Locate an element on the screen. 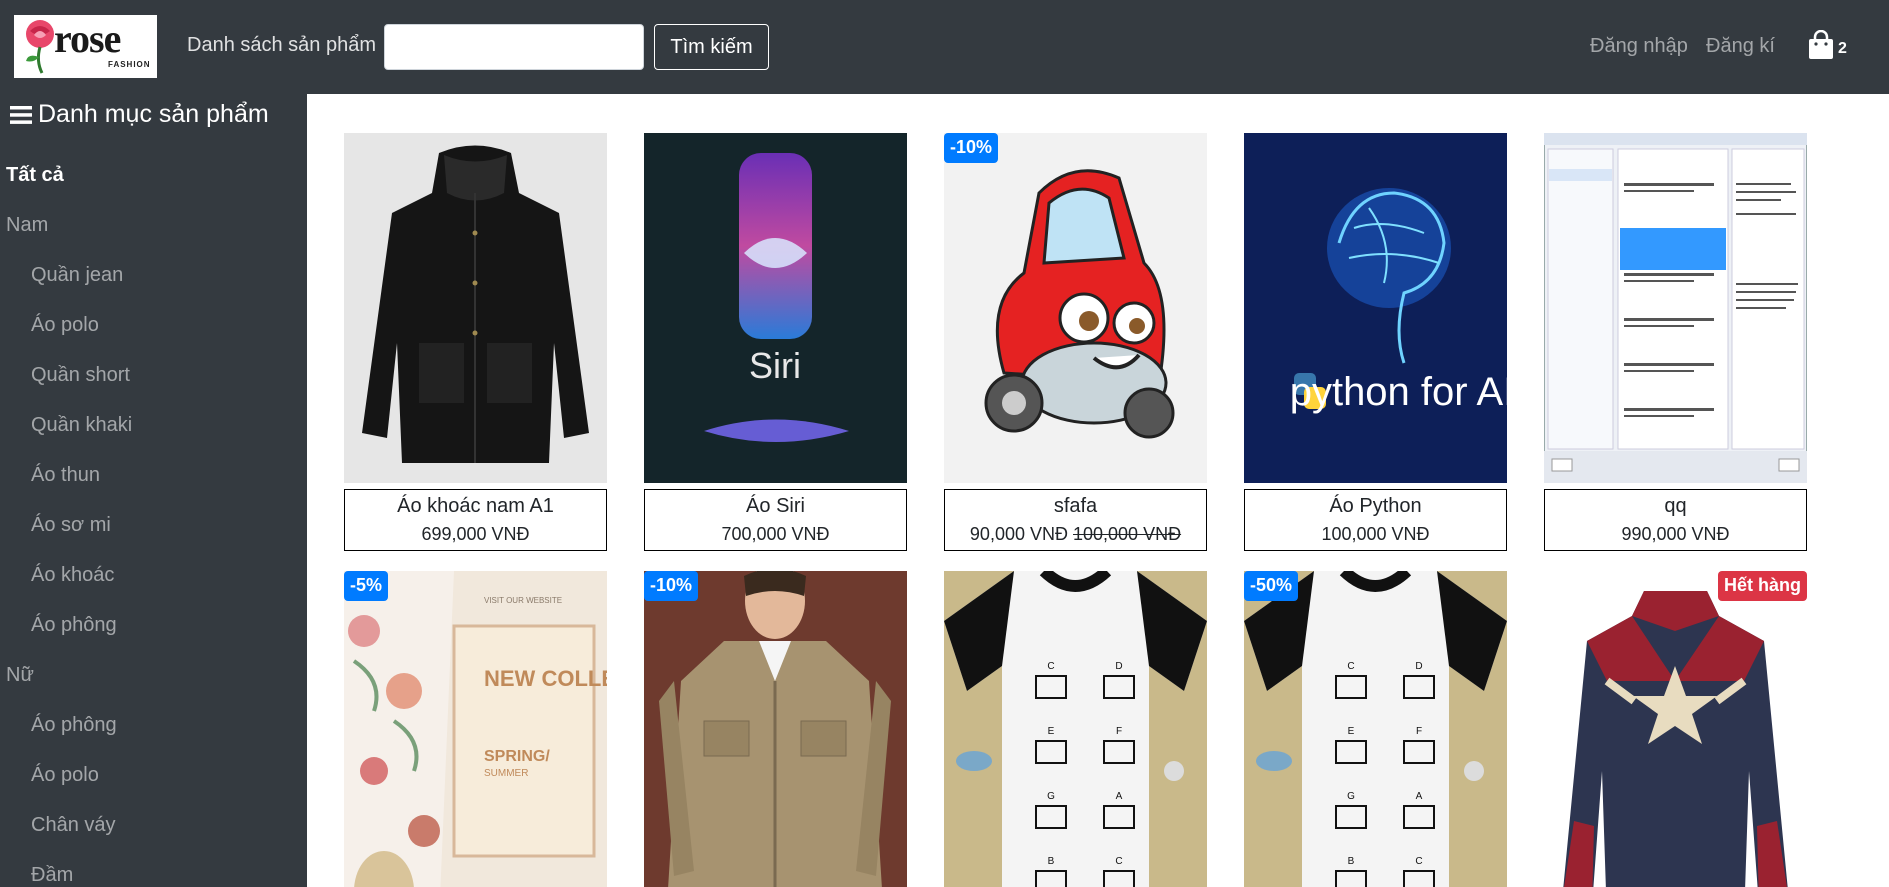 This screenshot has width=1889, height=887. product-card: python for AI Áo Python 100,000 VNĐ is located at coordinates (1375, 342).